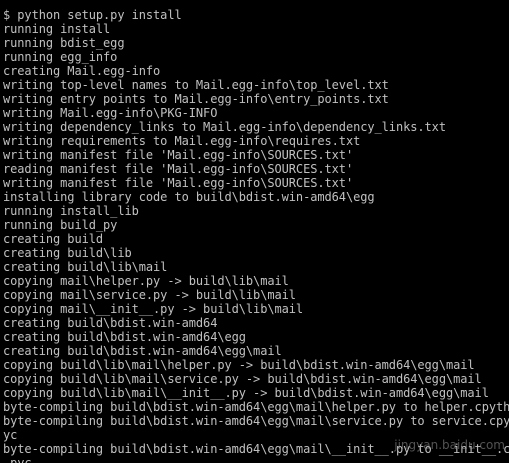 This screenshot has height=463, width=509. Describe the element at coordinates (142, 351) in the screenshot. I see `output-line: creating build\bdist.win-amd64\egg\mail` at that location.